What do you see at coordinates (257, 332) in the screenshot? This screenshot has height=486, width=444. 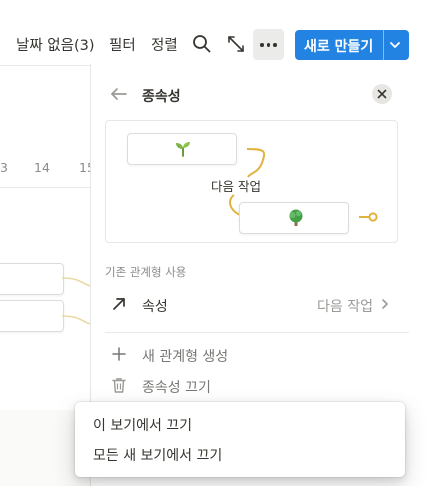 I see `section-divider` at bounding box center [257, 332].